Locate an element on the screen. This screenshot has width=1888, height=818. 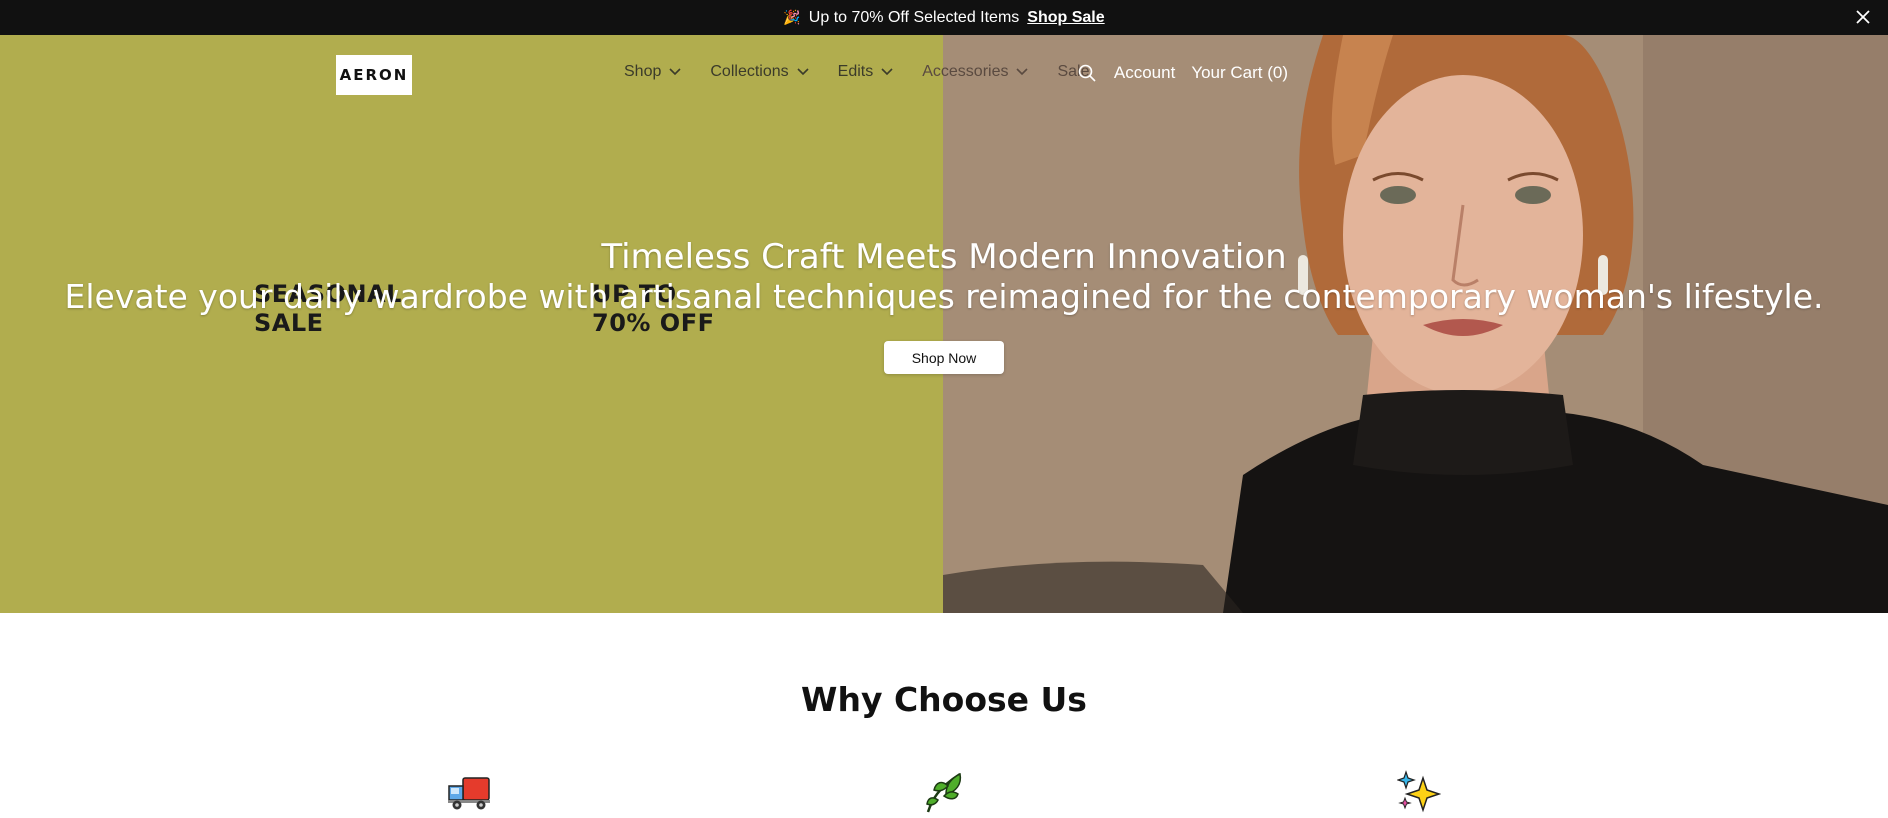
announcement-bar: 🎉 Up to 70% Off Selected Items Shop Sale is located at coordinates (944, 17).